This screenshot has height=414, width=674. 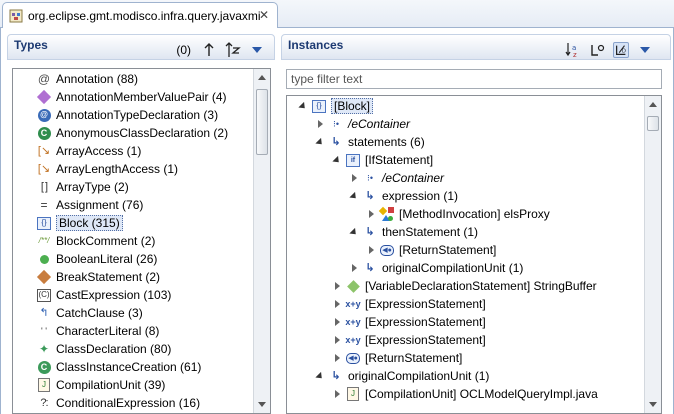 I want to click on tree-row-label: [ReturnStatement], so click(x=414, y=358).